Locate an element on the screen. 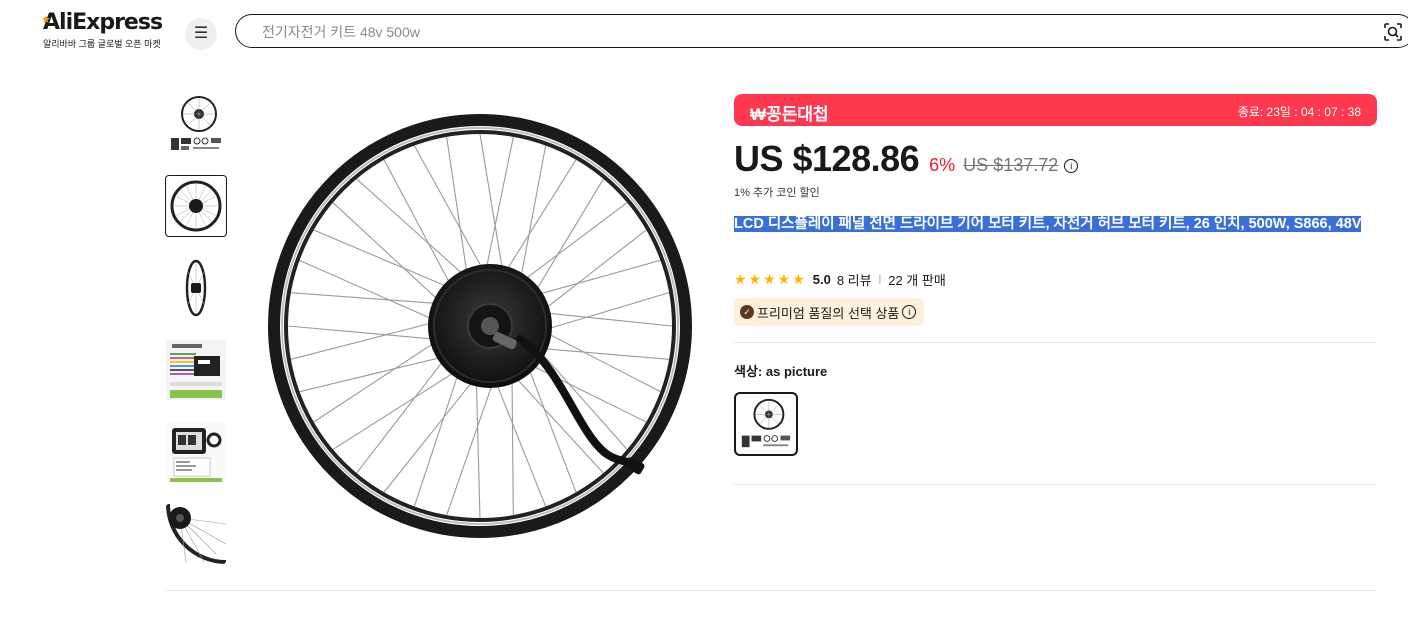 This screenshot has width=1408, height=627. choice-badge-label: 프리미엄 품질의 선택 상품 is located at coordinates (828, 313).